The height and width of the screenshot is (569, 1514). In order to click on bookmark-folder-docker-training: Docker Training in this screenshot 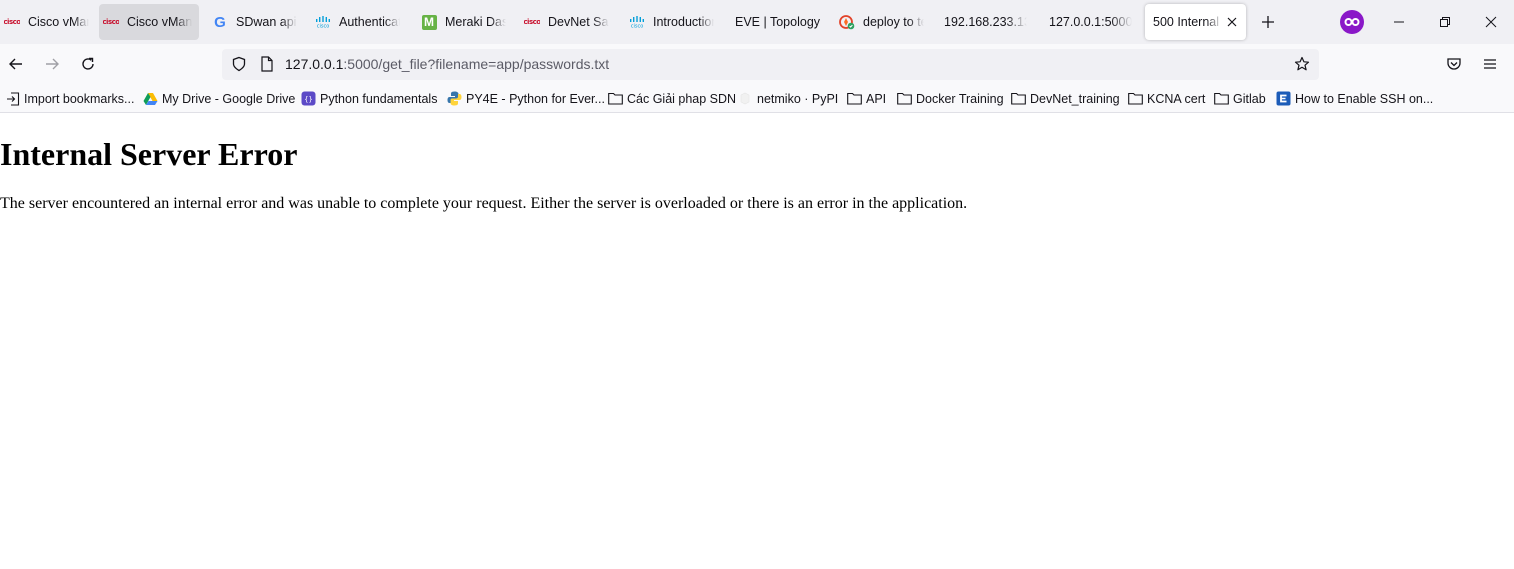, I will do `click(950, 98)`.